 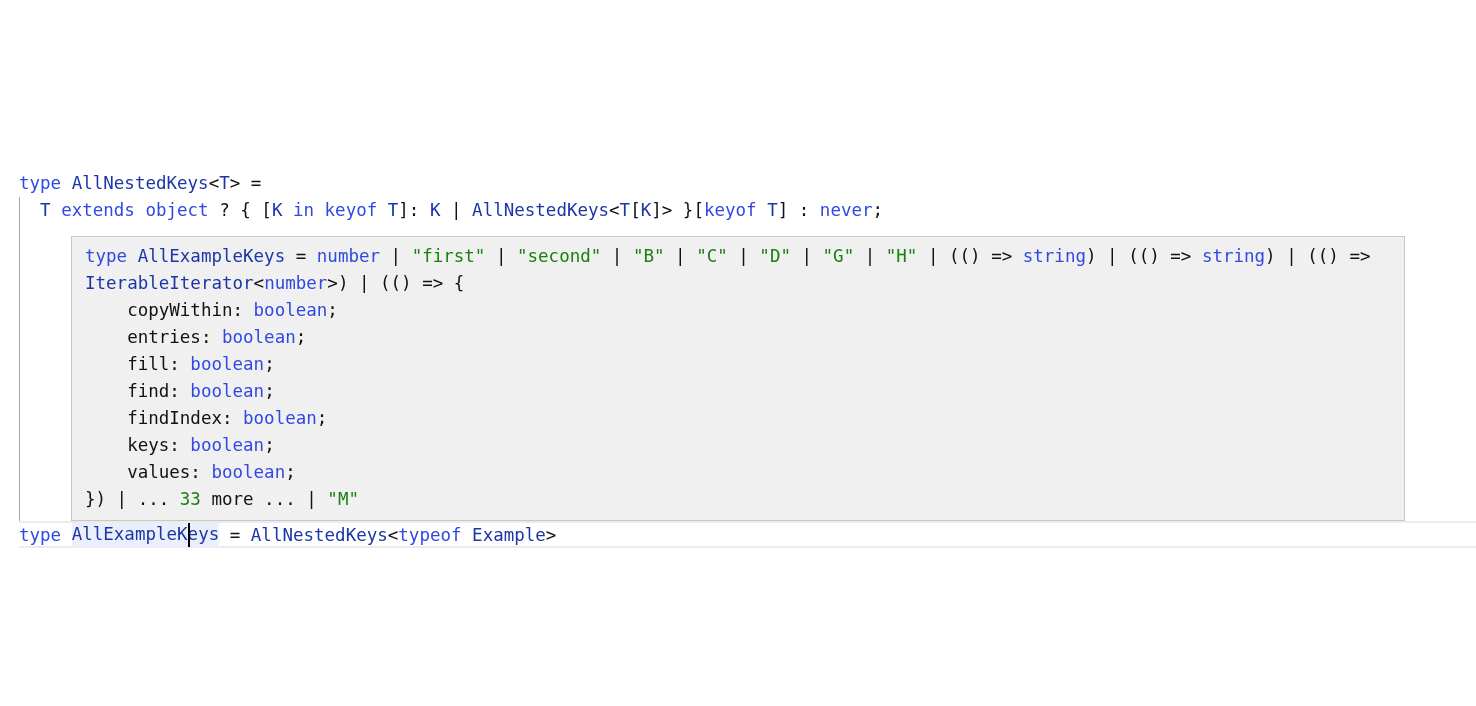 I want to click on tooltip-line: type AllExampleKeys = number | "first" | "second" | "B" | "C" | "D" | "G" | "H" | (() => string) | (() => string) | (() =>, so click(x=728, y=256).